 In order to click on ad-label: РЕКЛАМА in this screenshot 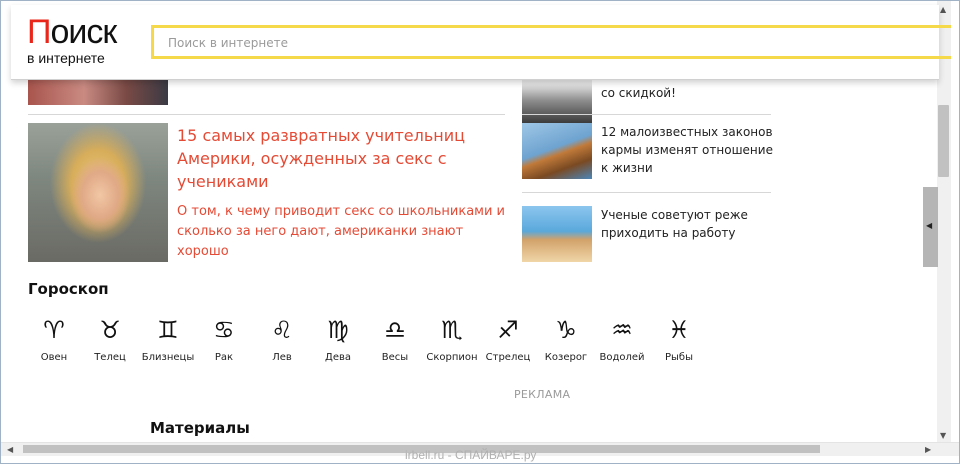, I will do `click(542, 394)`.